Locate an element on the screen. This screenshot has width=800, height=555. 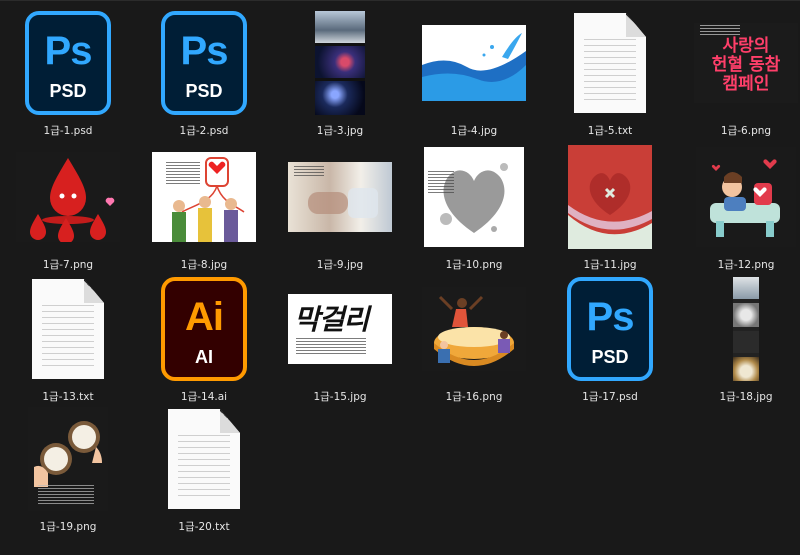
file-item-17: Ps PSD 1급-17.psd is located at coordinates (610, 337).